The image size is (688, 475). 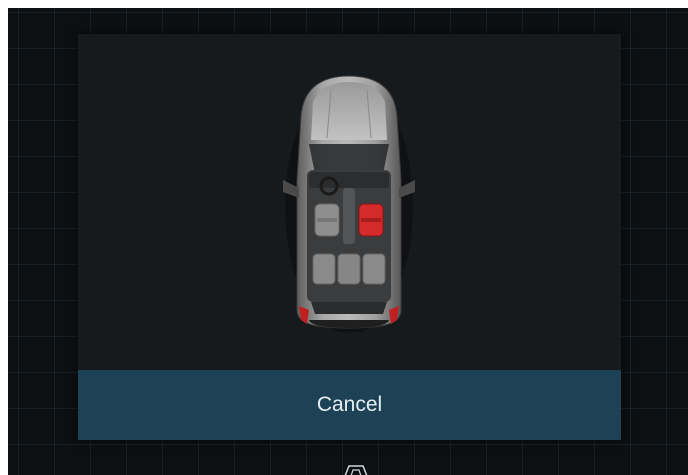 What do you see at coordinates (349, 159) in the screenshot?
I see `windshield` at bounding box center [349, 159].